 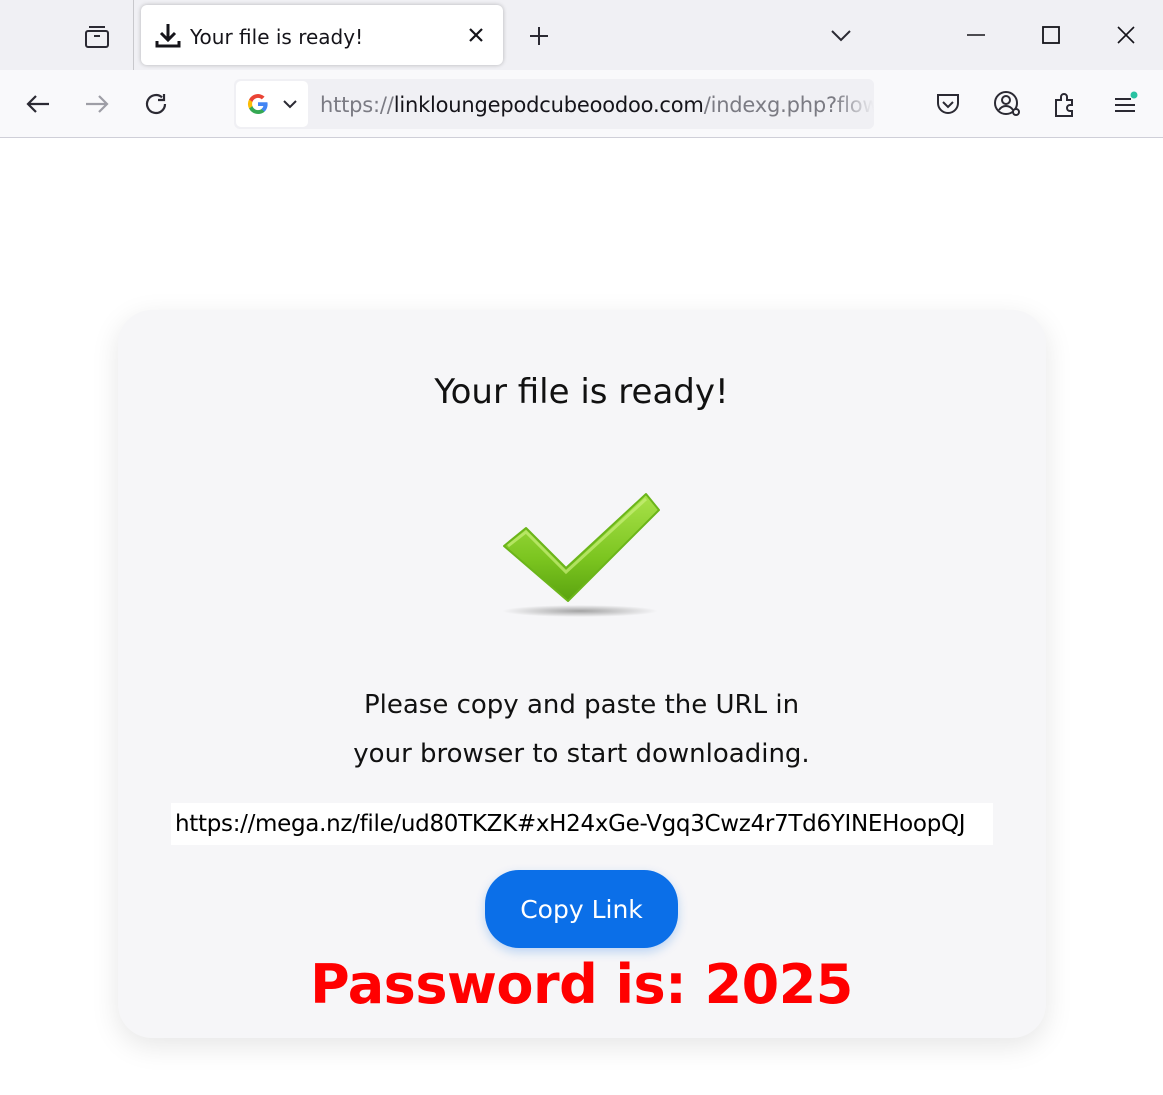 I want to click on minimize-icon, so click(x=976, y=35).